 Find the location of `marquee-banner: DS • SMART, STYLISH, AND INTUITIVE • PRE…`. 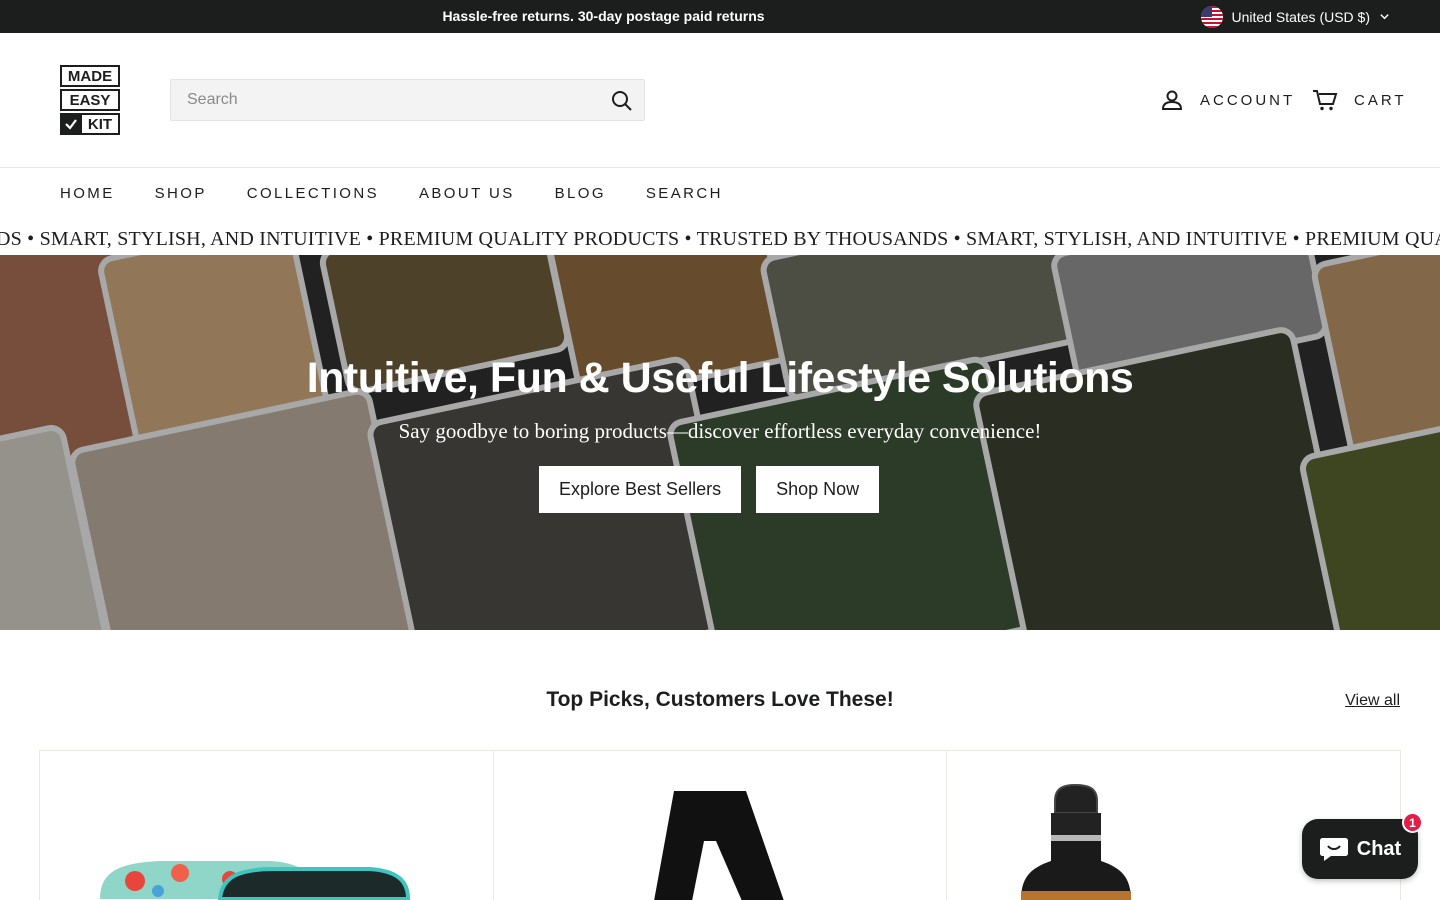

marquee-banner: DS • SMART, STYLISH, AND INTUITIVE • PRE… is located at coordinates (720, 238).